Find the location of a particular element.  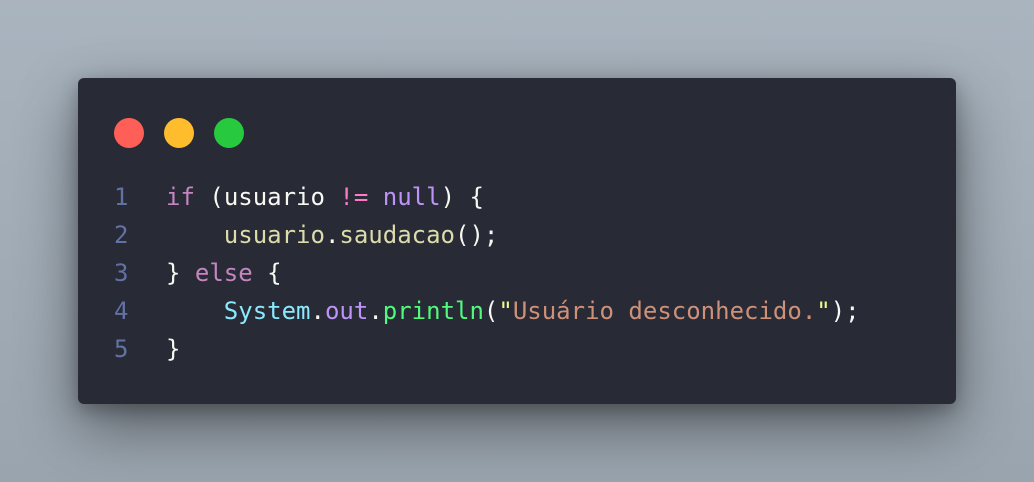

code-line: 1 if (usuario != null) { is located at coordinates (517, 197).